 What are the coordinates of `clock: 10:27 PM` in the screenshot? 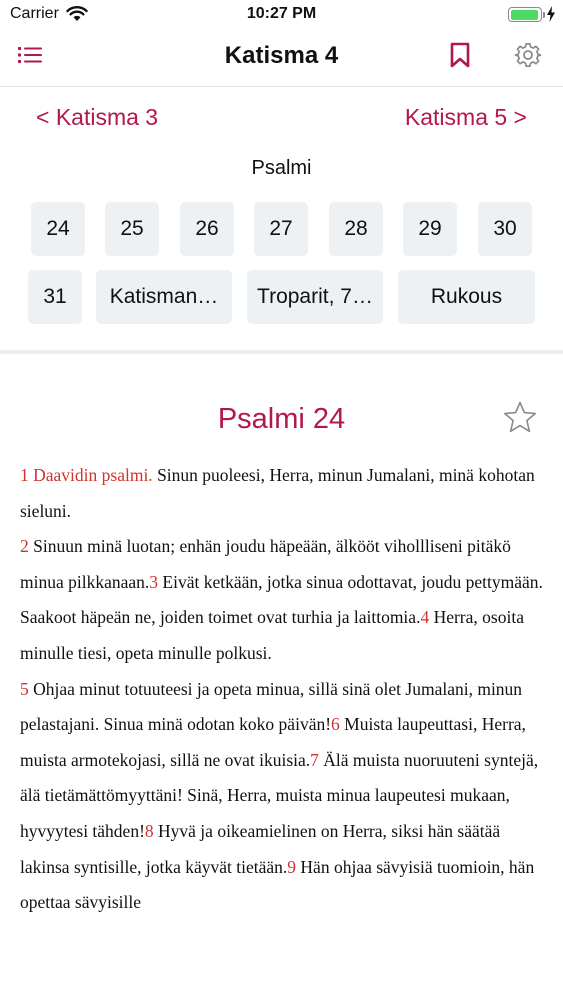 It's located at (281, 13).